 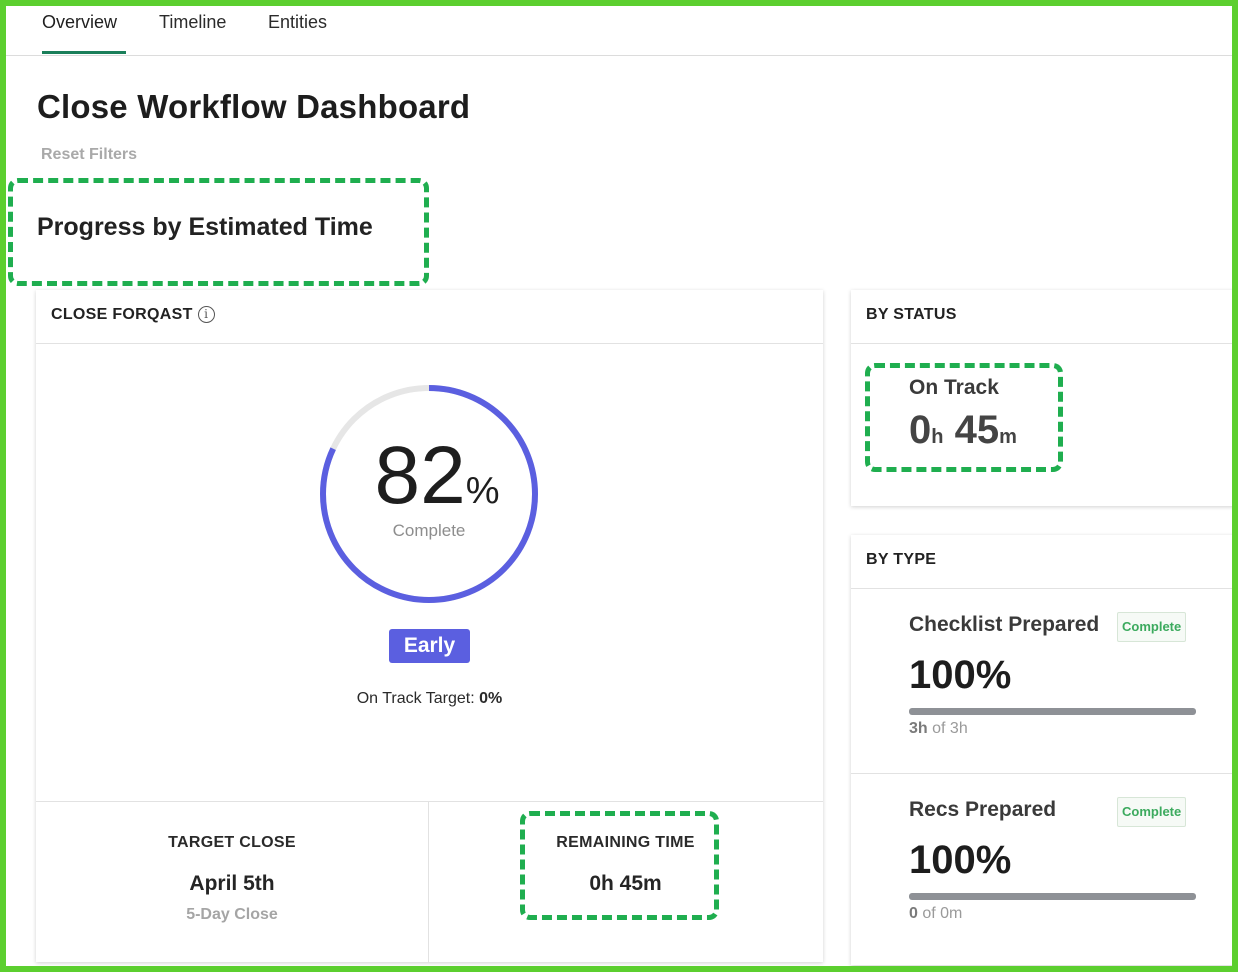 I want to click on tab-timeline: Timeline, so click(x=192, y=32).